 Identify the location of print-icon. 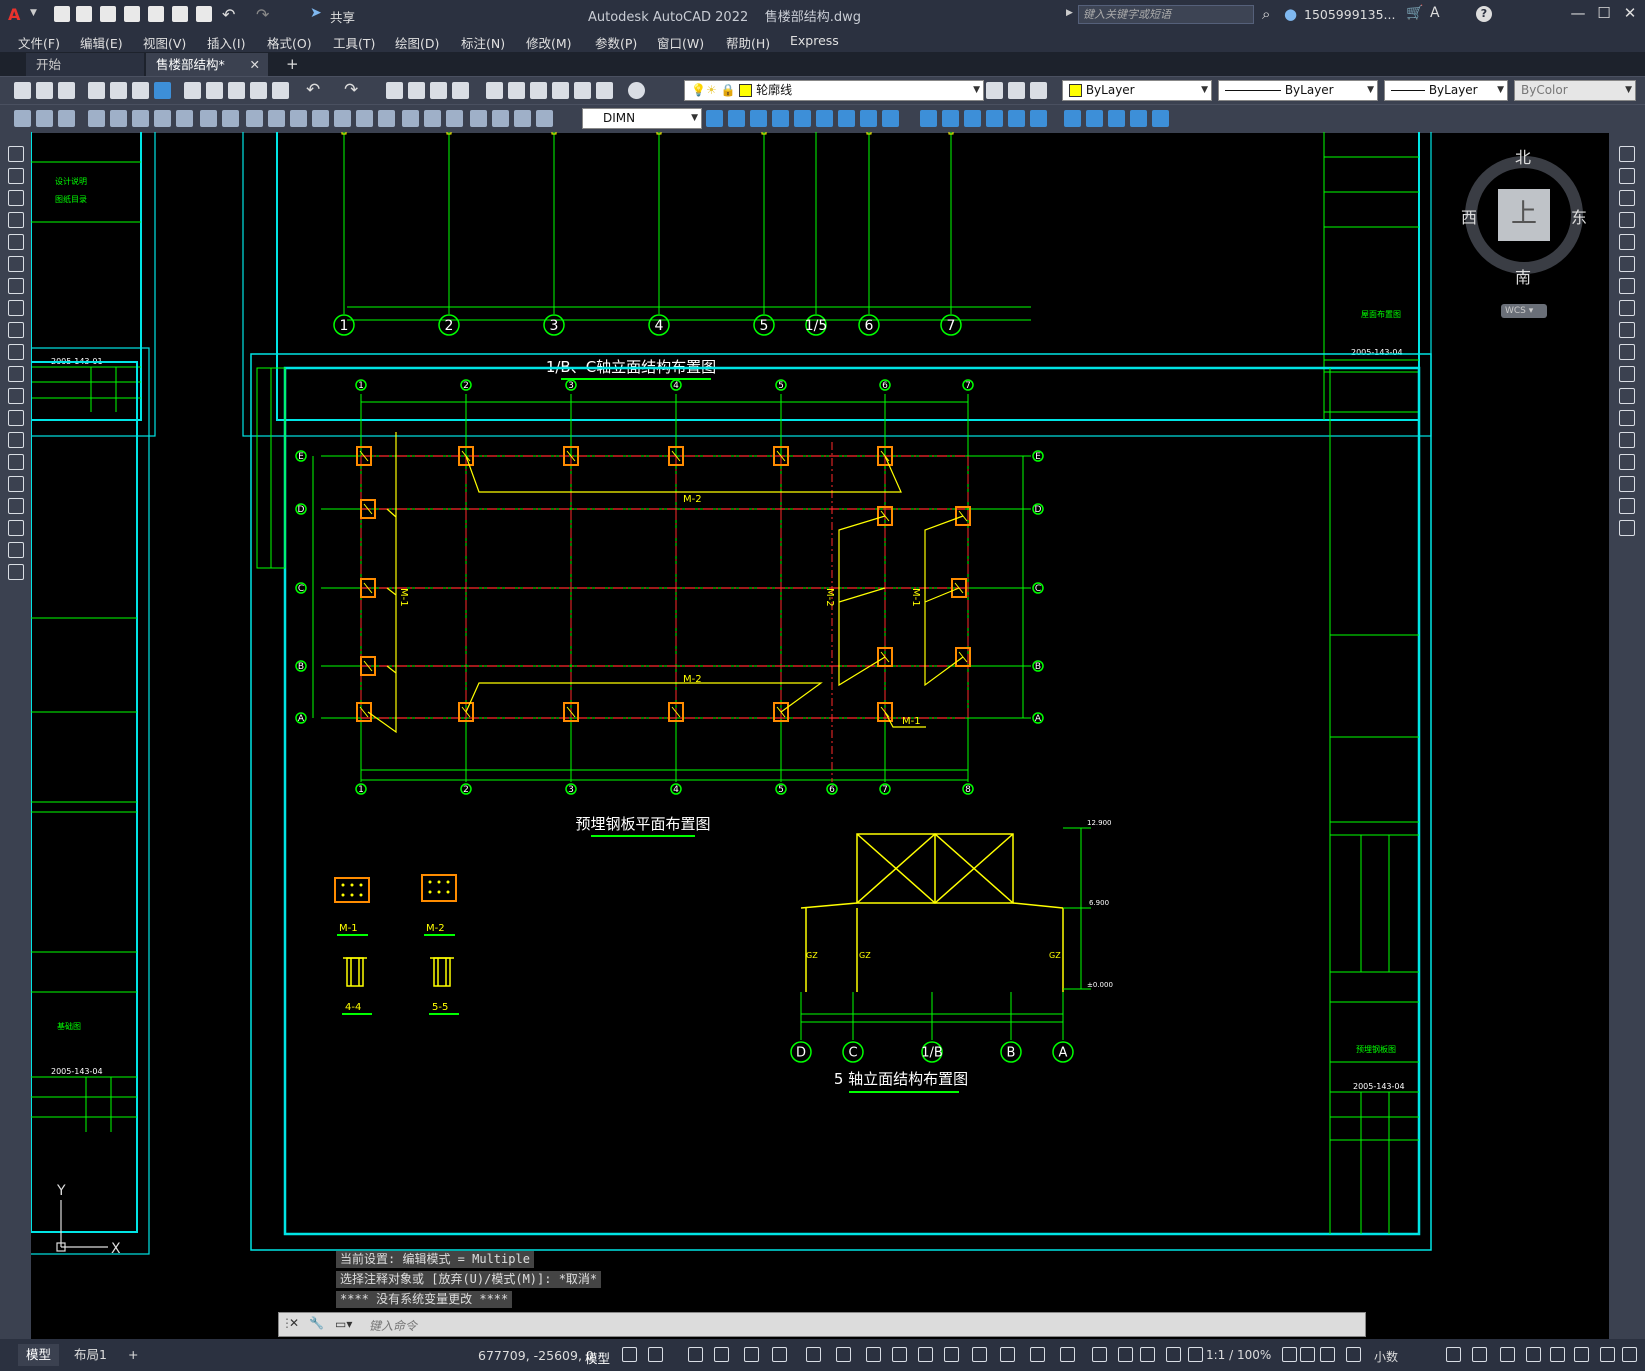
(96, 90).